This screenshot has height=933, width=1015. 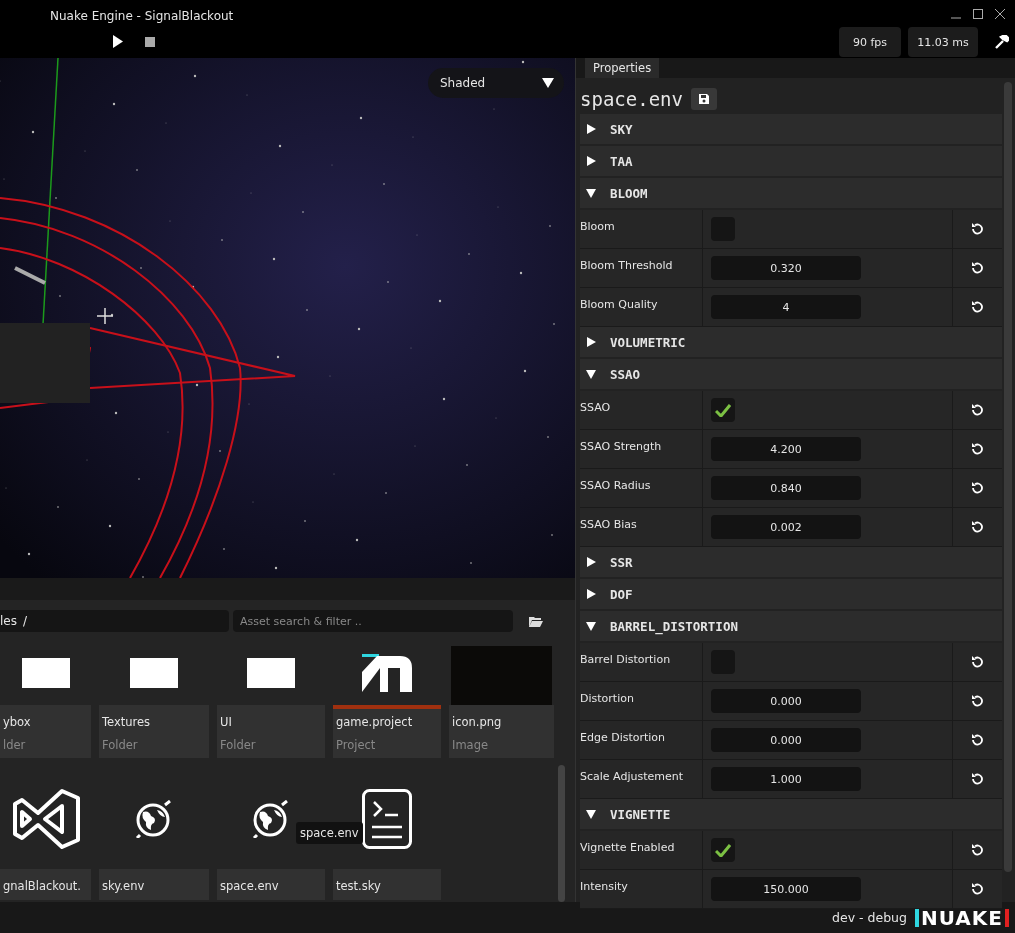 I want to click on frame-time-counter: 11.03 ms, so click(x=943, y=42).